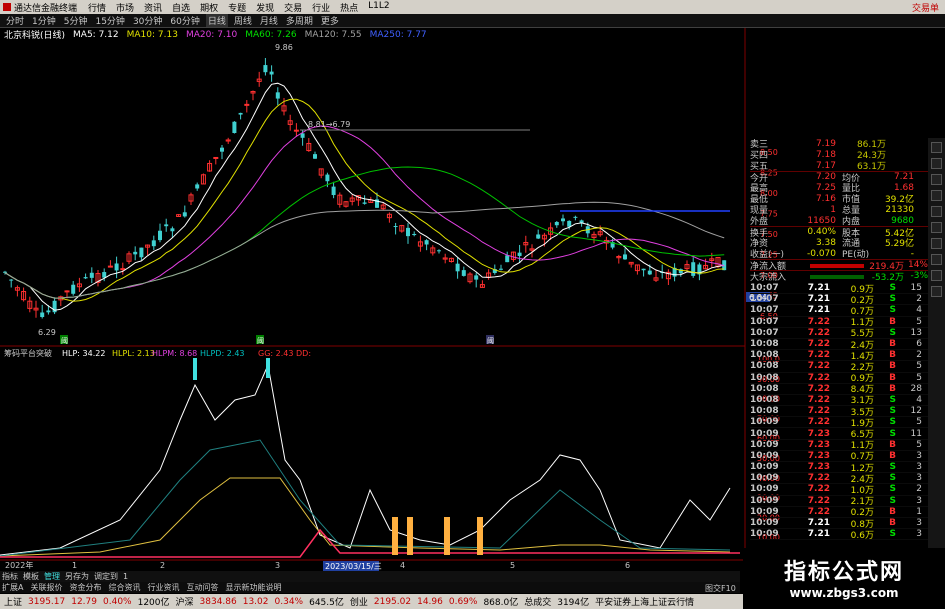  What do you see at coordinates (359, 601) in the screenshot?
I see `index-name: 创业` at bounding box center [359, 601].